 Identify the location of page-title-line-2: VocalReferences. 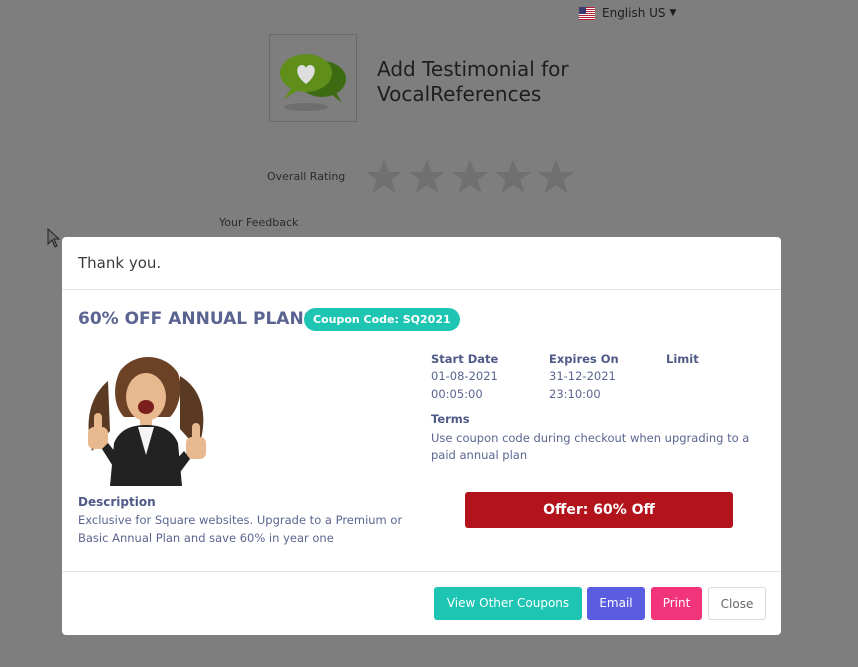
(459, 94).